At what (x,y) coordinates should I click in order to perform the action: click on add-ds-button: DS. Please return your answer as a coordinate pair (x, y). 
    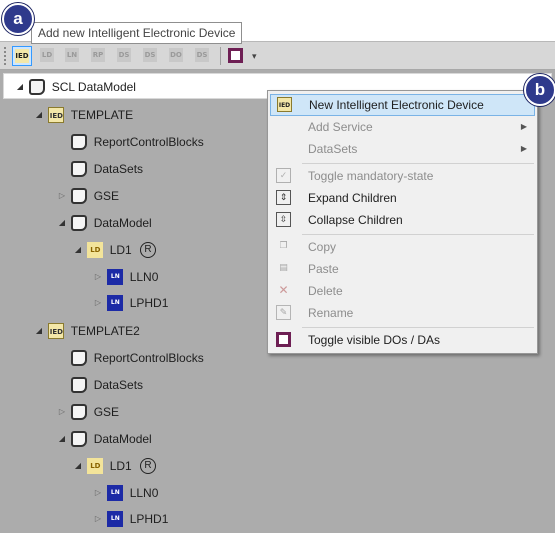
    Looking at the image, I should click on (125, 56).